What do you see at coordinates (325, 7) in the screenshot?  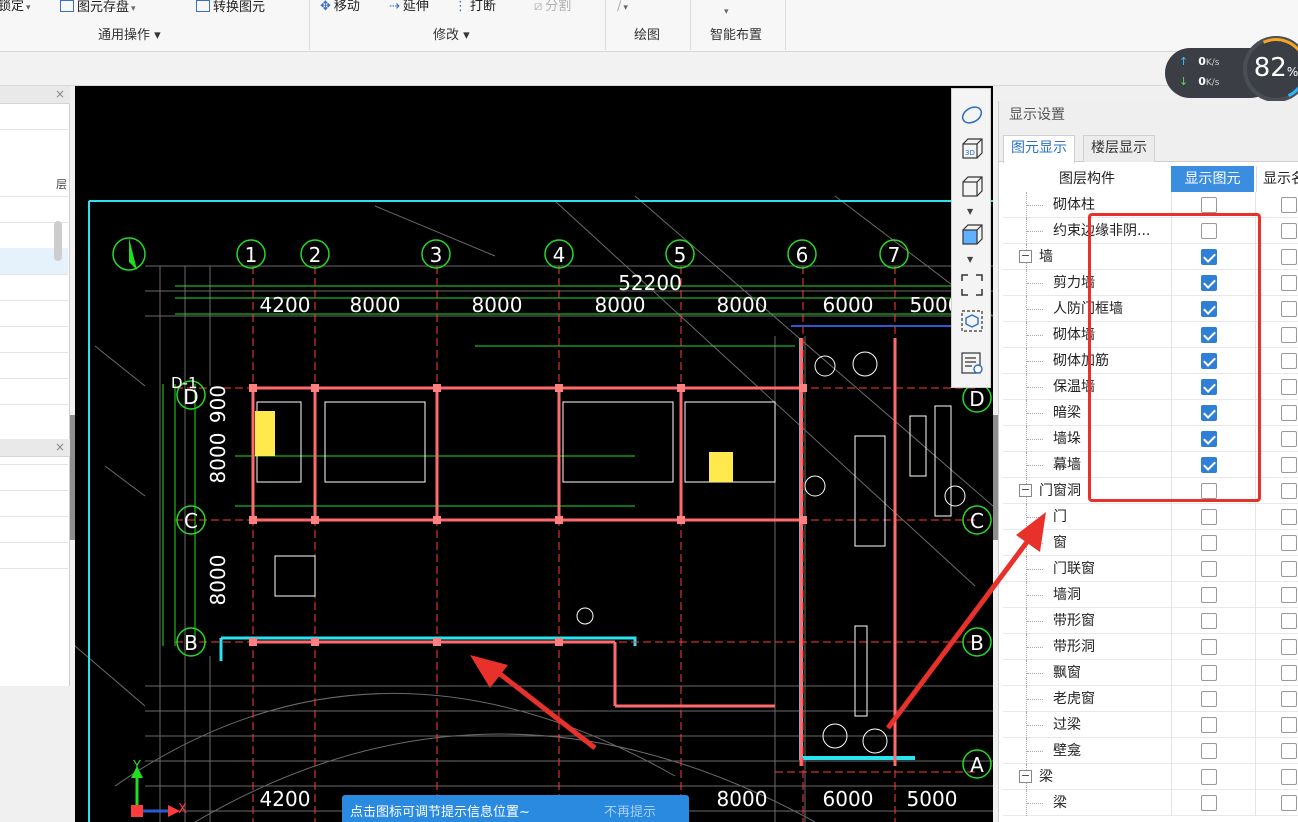 I see `move-icon: ✥` at bounding box center [325, 7].